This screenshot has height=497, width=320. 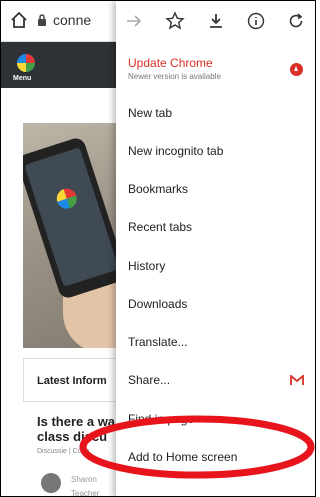 What do you see at coordinates (84, 479) in the screenshot?
I see `author-name: Sharon` at bounding box center [84, 479].